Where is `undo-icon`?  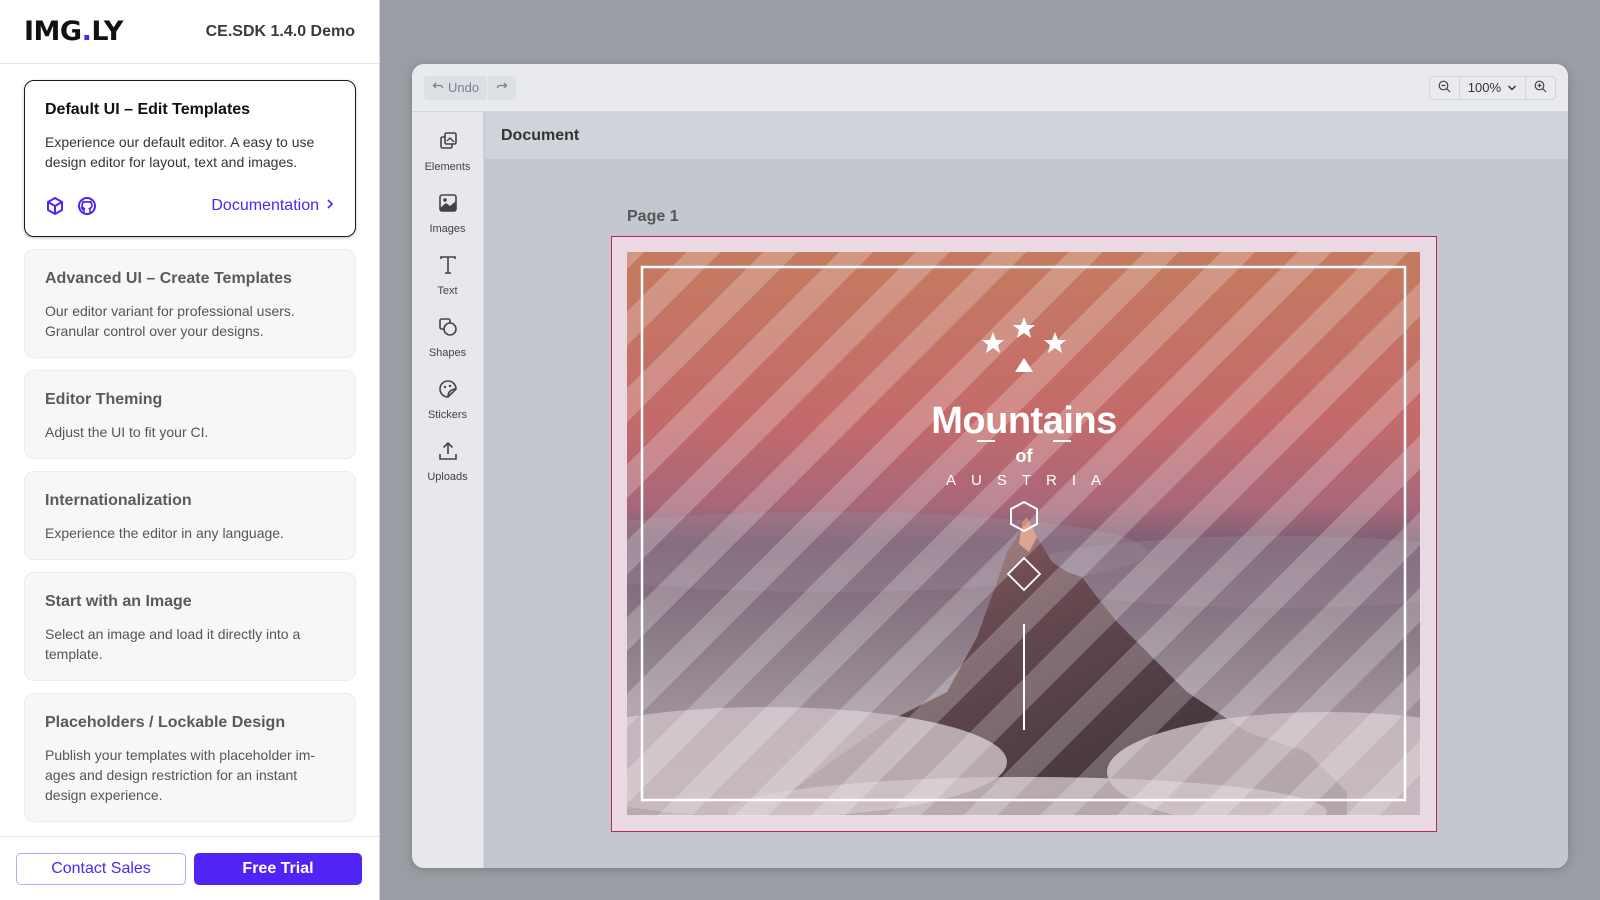 undo-icon is located at coordinates (438, 87).